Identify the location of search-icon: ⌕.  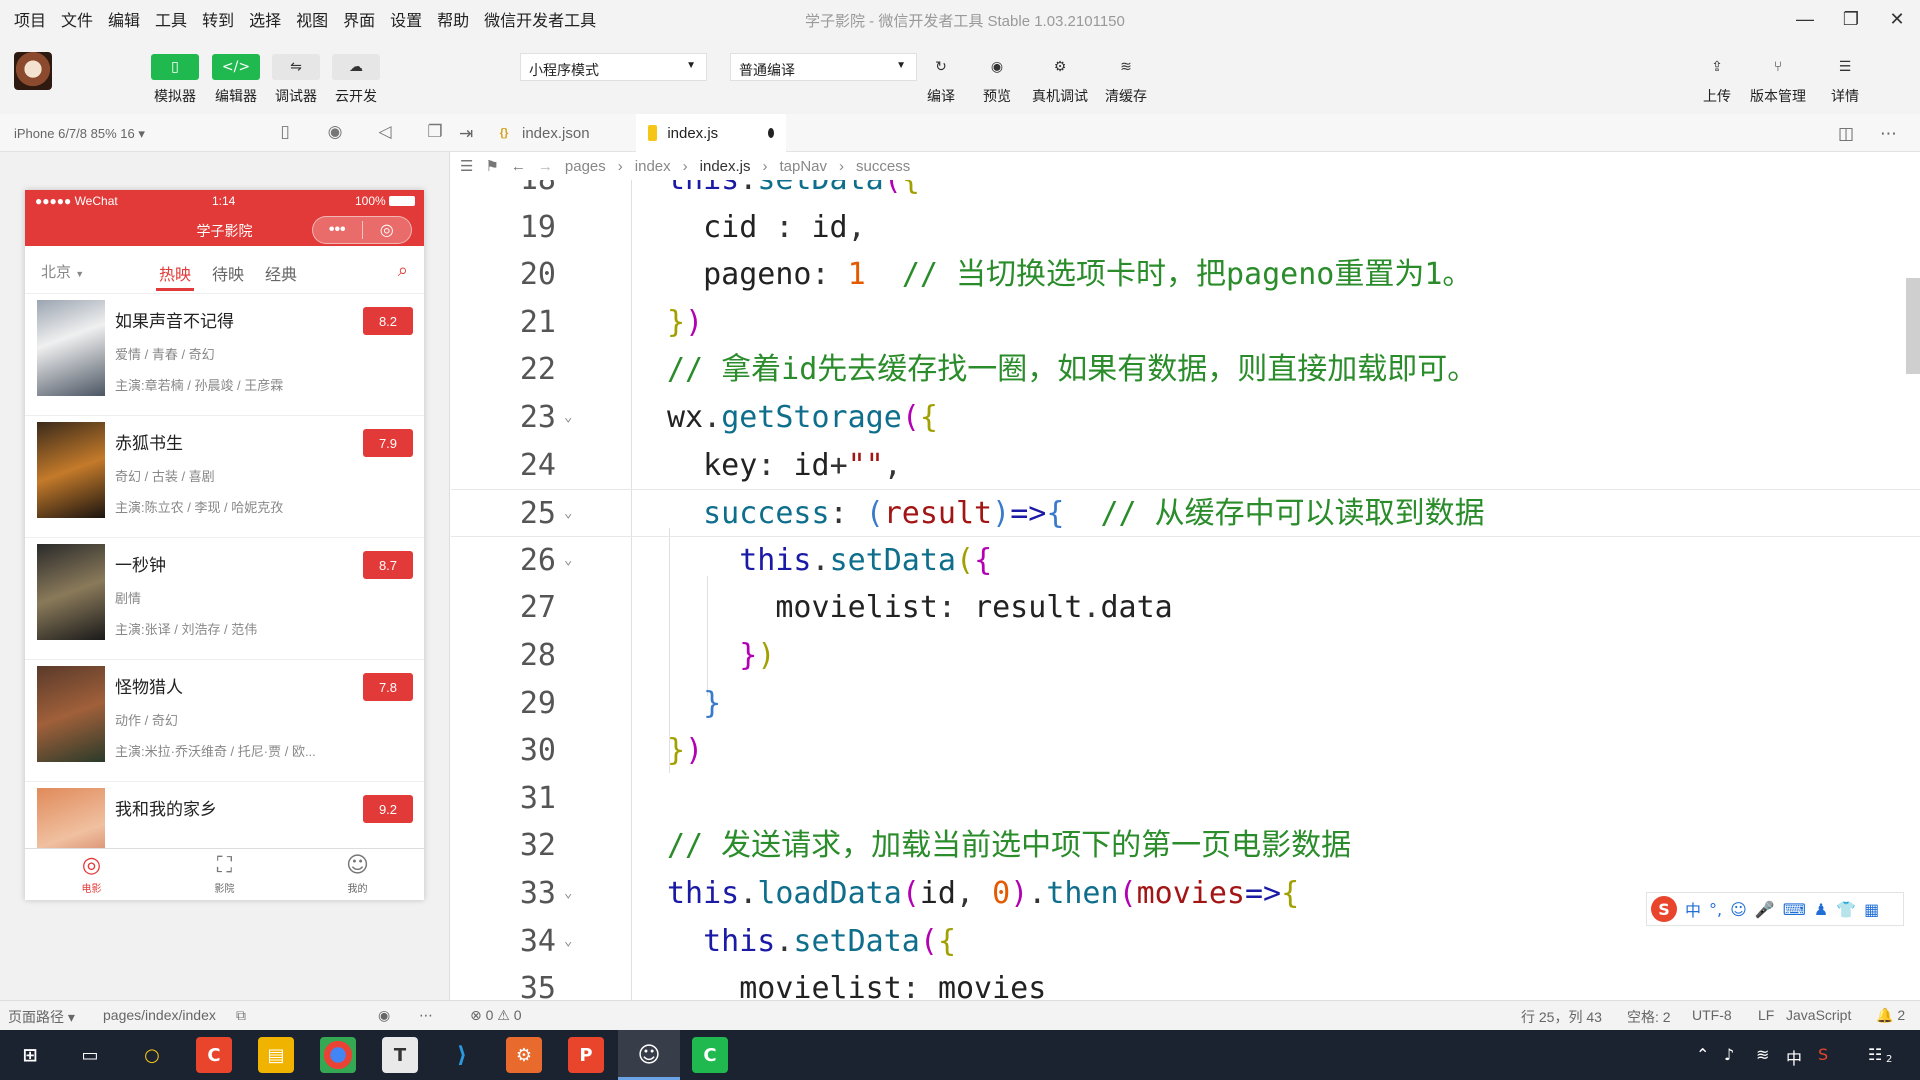
(403, 270).